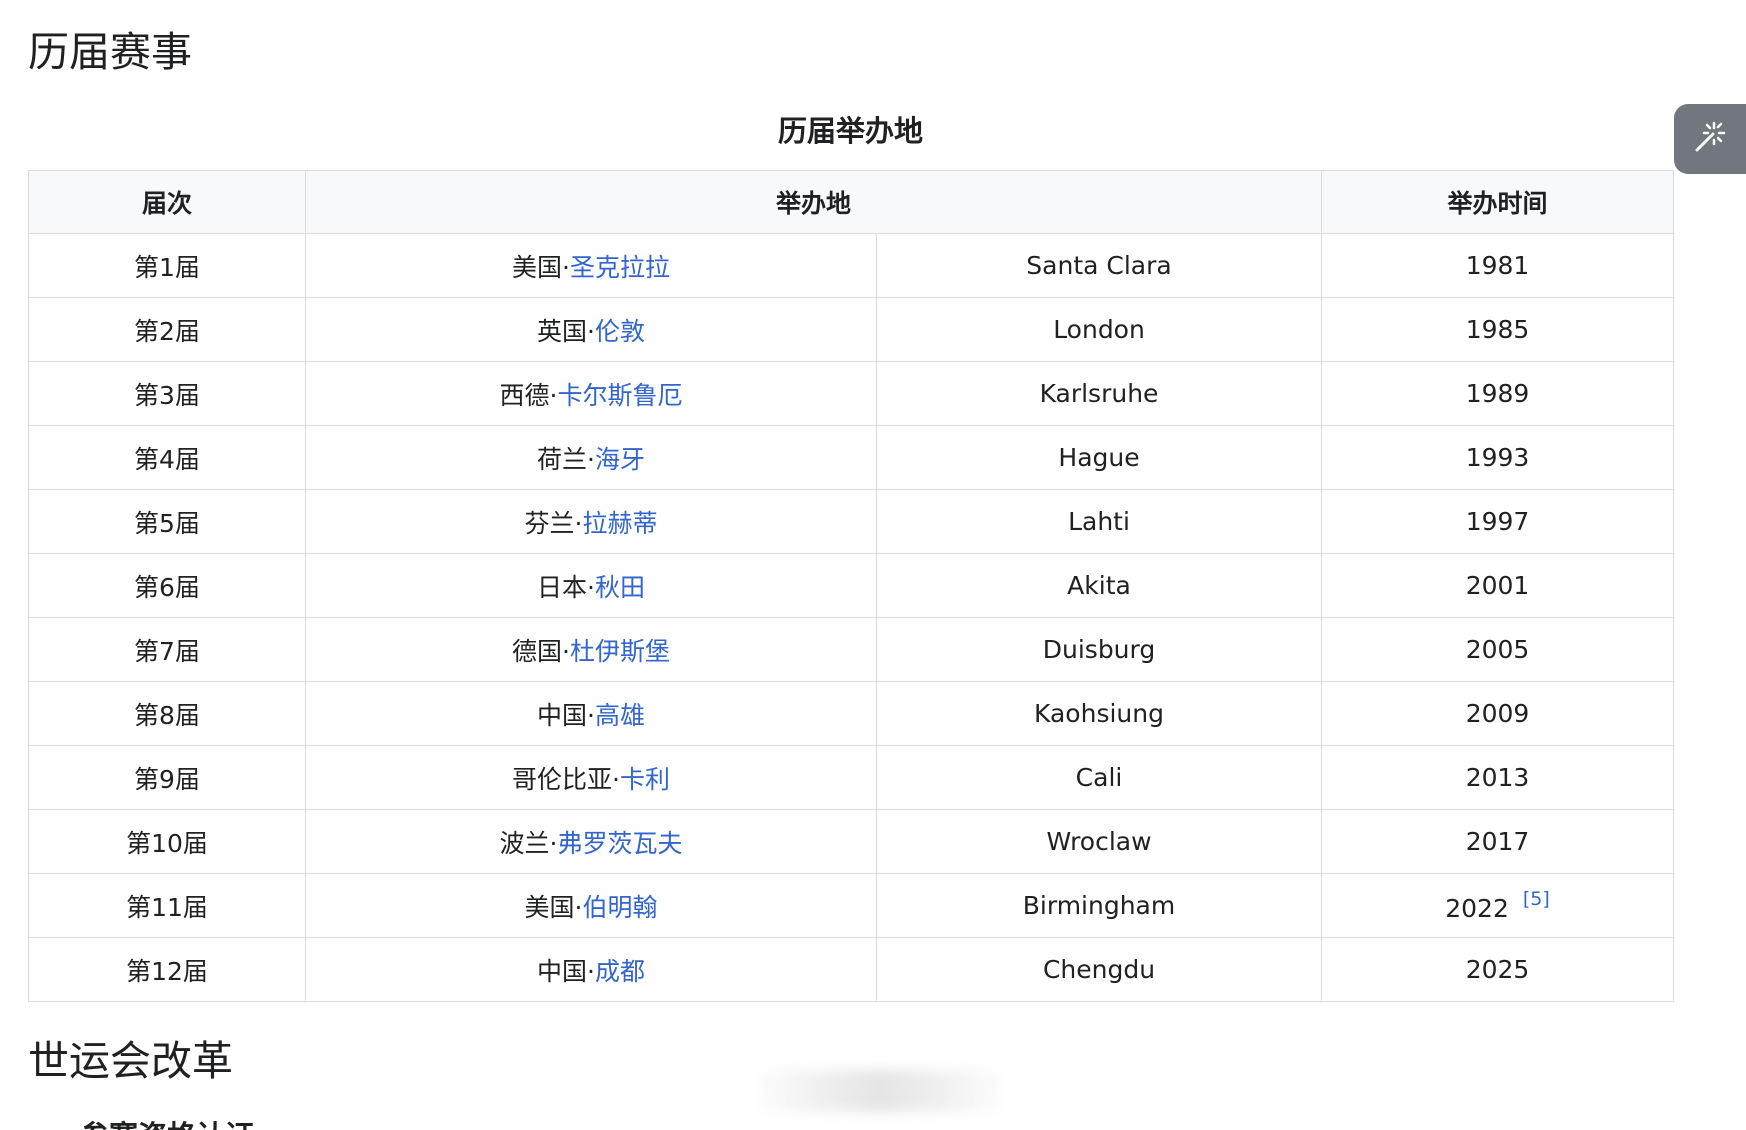 The height and width of the screenshot is (1130, 1746). What do you see at coordinates (620, 651) in the screenshot?
I see `host-city-link: 杜伊斯堡` at bounding box center [620, 651].